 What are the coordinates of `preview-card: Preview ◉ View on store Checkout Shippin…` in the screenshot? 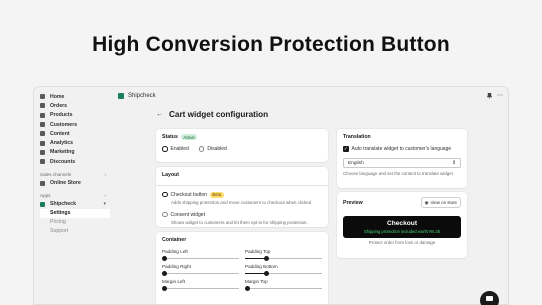 It's located at (402, 225).